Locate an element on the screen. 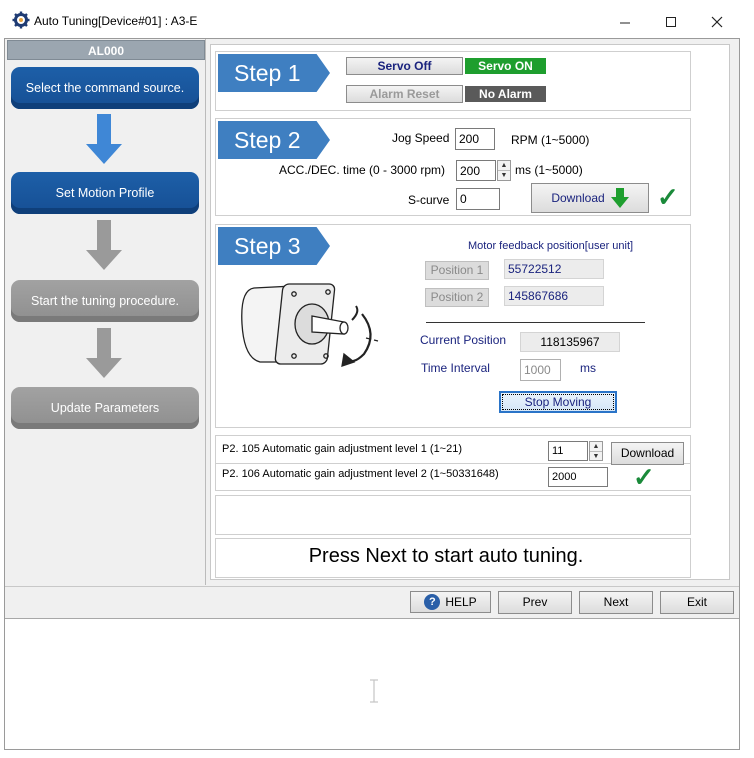 This screenshot has width=754, height=758. empty-section is located at coordinates (453, 515).